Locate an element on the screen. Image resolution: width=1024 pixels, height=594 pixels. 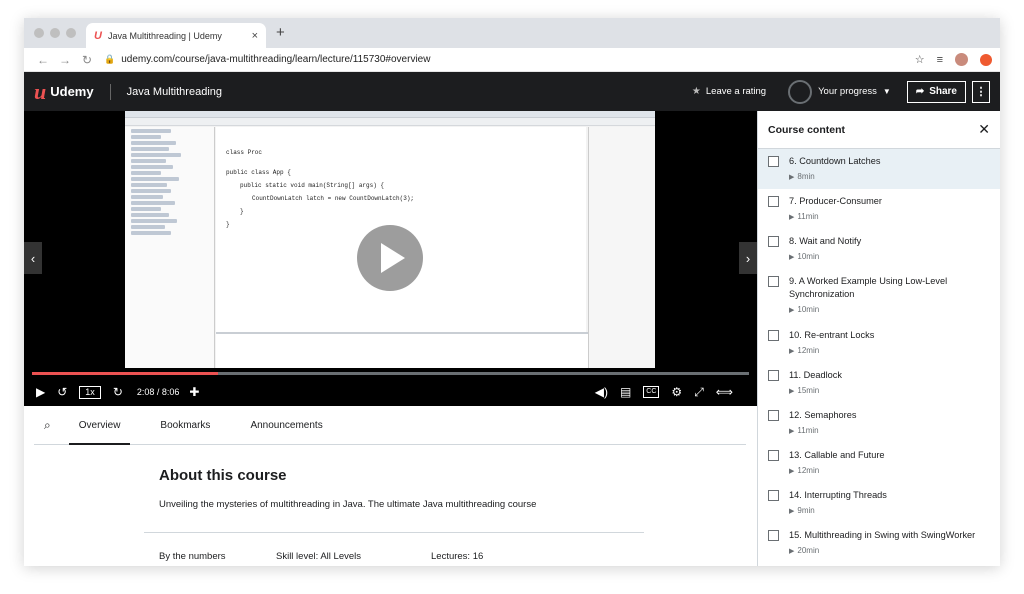
lecture-item: 12. Semaphores ▶ 11min is located at coordinates (879, 423).